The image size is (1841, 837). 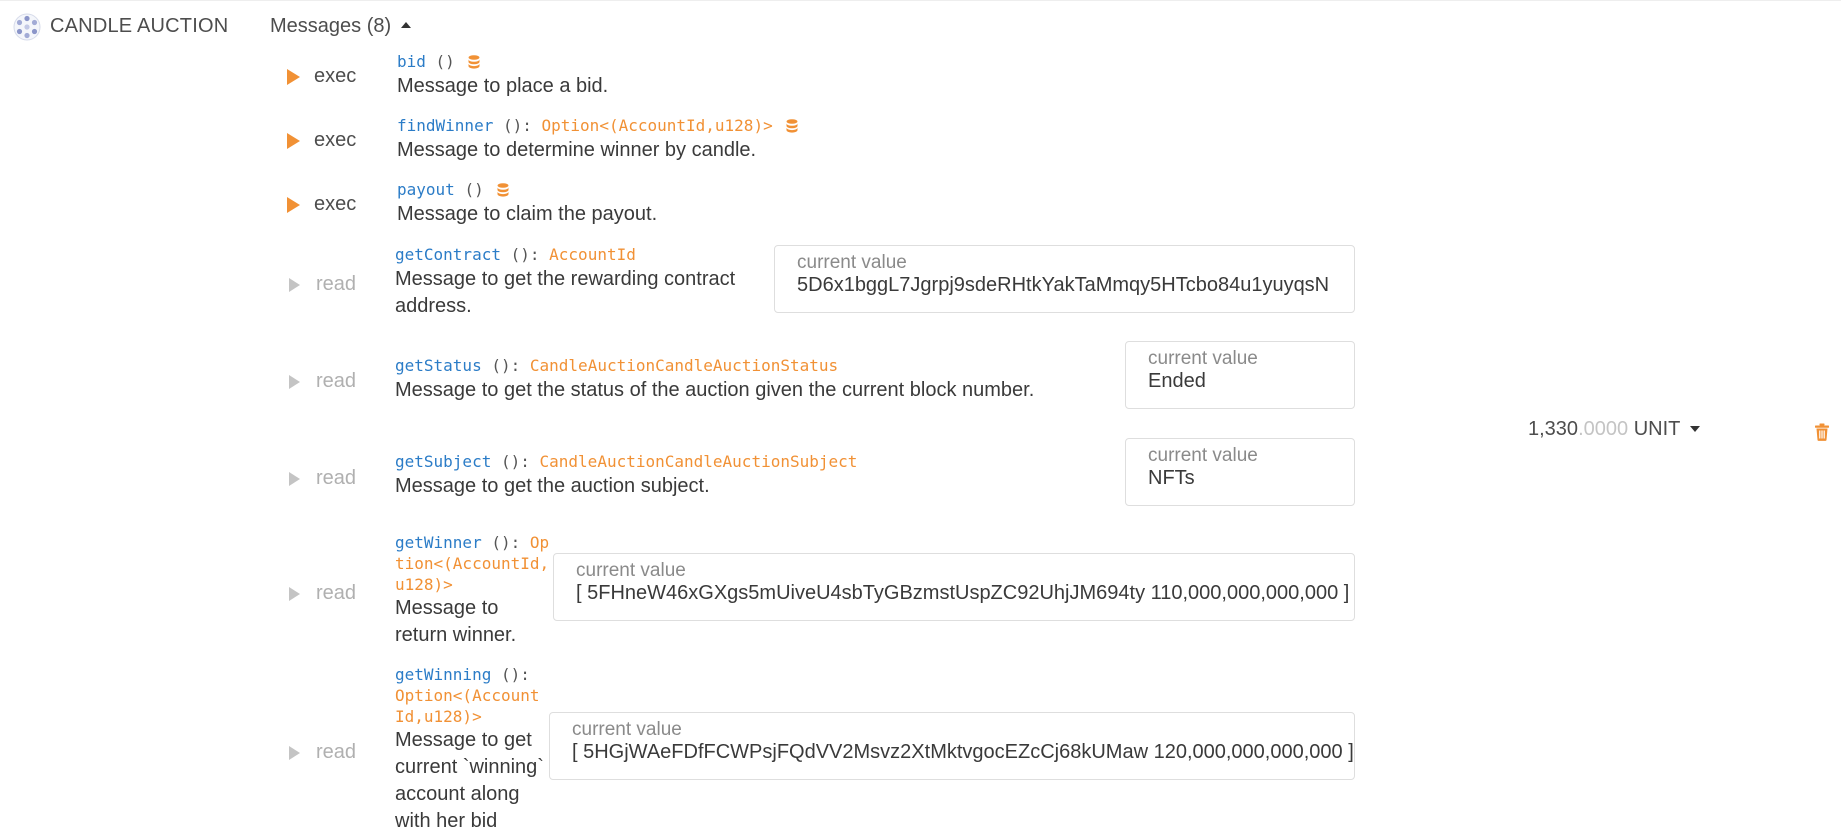 What do you see at coordinates (443, 461) in the screenshot?
I see `message-name: getSubject` at bounding box center [443, 461].